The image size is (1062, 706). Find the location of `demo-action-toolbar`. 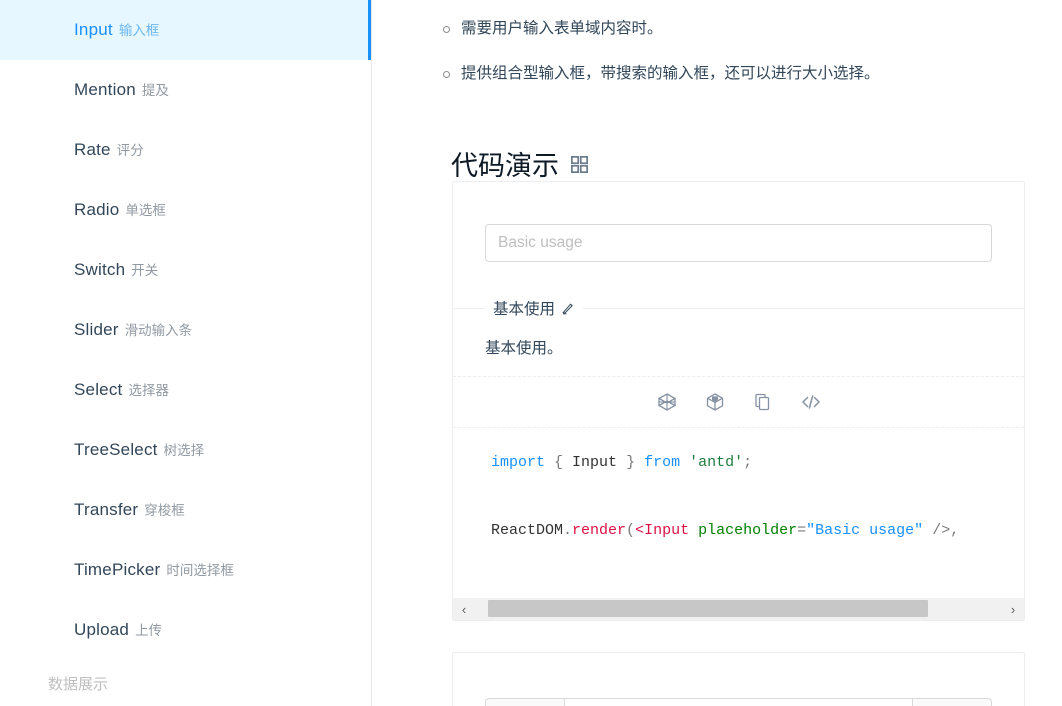

demo-action-toolbar is located at coordinates (738, 401).